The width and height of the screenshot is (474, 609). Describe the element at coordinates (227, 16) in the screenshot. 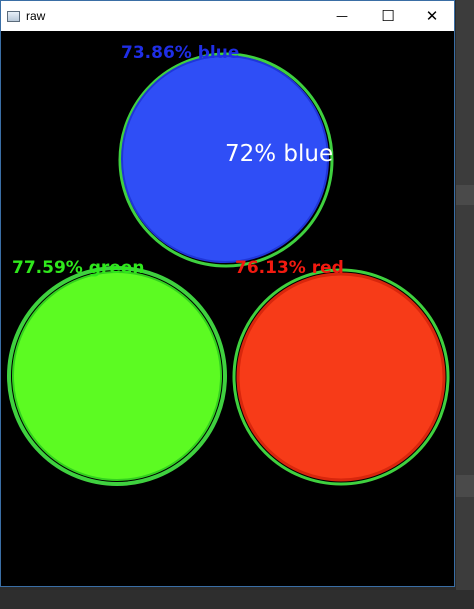

I see `title-bar: raw — ☐ ✕` at that location.